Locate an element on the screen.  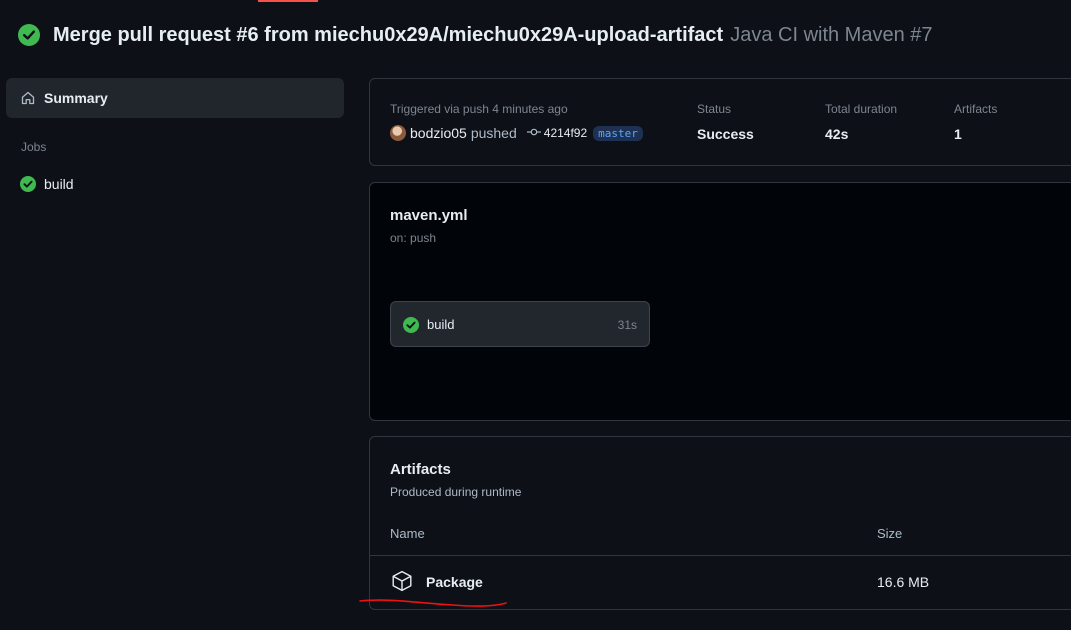
commit-sha: 4214f92 is located at coordinates (565, 133).